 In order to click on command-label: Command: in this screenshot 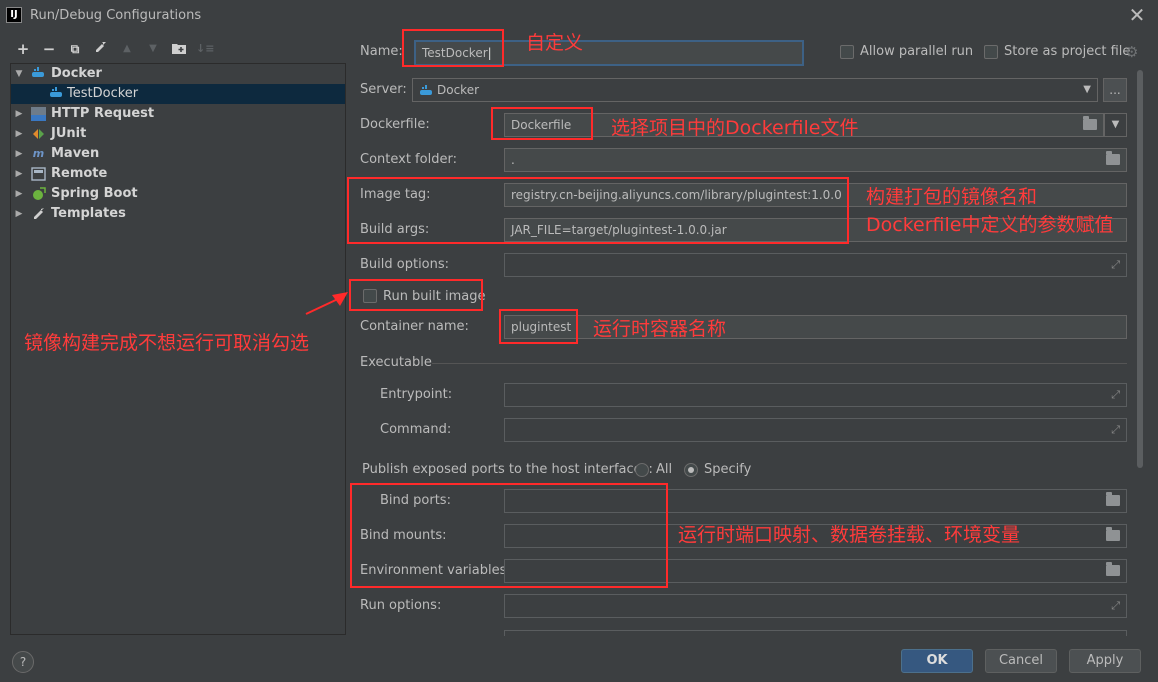, I will do `click(416, 429)`.